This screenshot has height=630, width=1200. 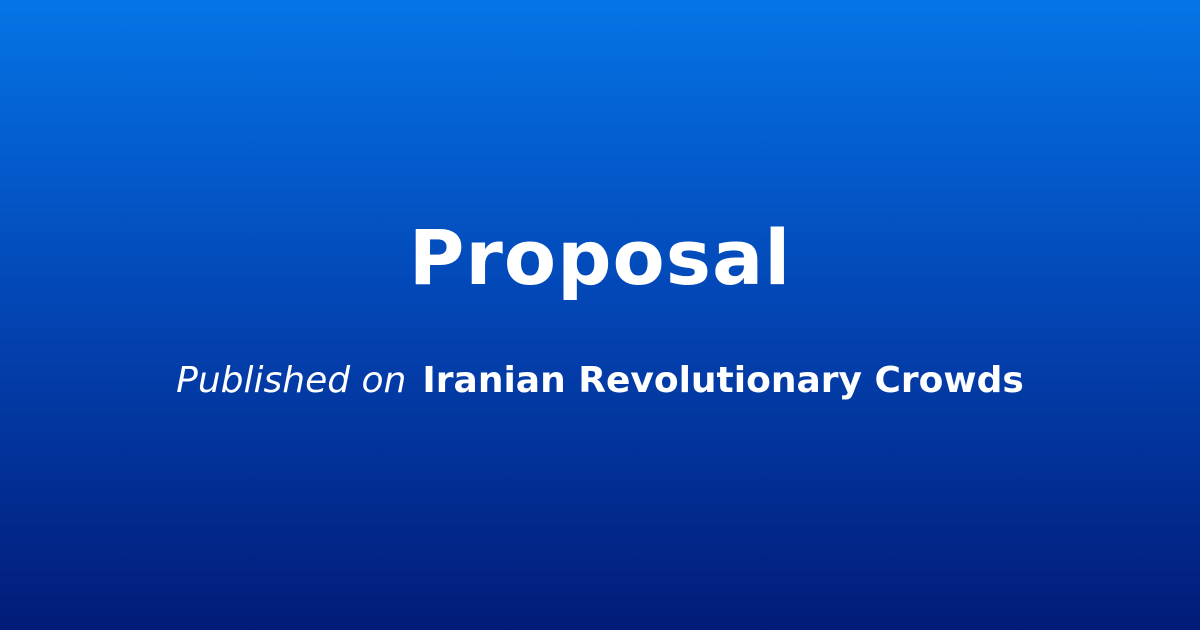 I want to click on page-title: Proposal, so click(x=600, y=257).